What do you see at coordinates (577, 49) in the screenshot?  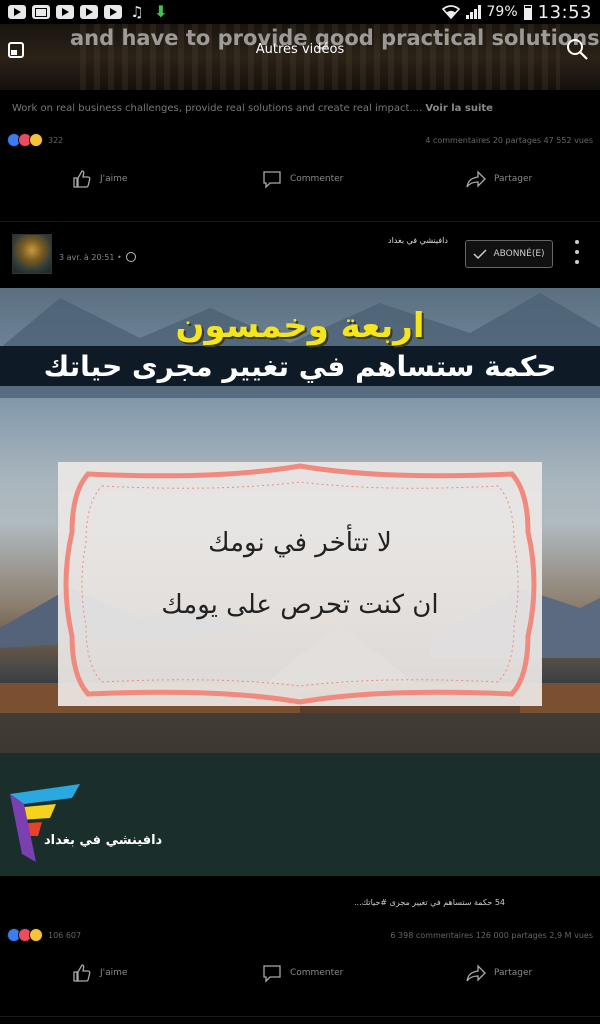 I see `search-icon` at bounding box center [577, 49].